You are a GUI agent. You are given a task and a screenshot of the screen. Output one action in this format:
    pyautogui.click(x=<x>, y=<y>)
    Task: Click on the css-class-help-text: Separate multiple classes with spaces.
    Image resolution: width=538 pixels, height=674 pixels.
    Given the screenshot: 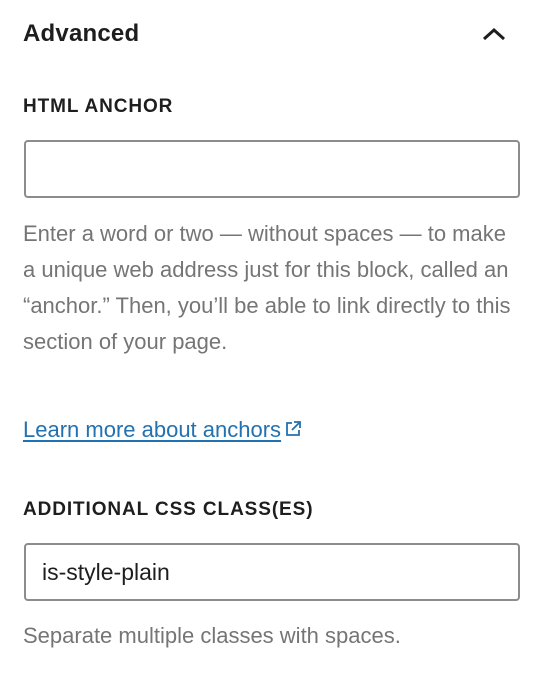 What is the action you would take?
    pyautogui.click(x=212, y=635)
    